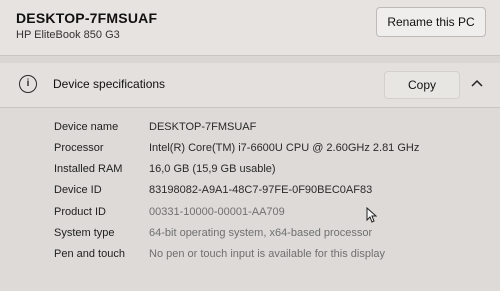 Image resolution: width=500 pixels, height=291 pixels. Describe the element at coordinates (431, 22) in the screenshot. I see `rename-pc-button: Rename this PC` at that location.